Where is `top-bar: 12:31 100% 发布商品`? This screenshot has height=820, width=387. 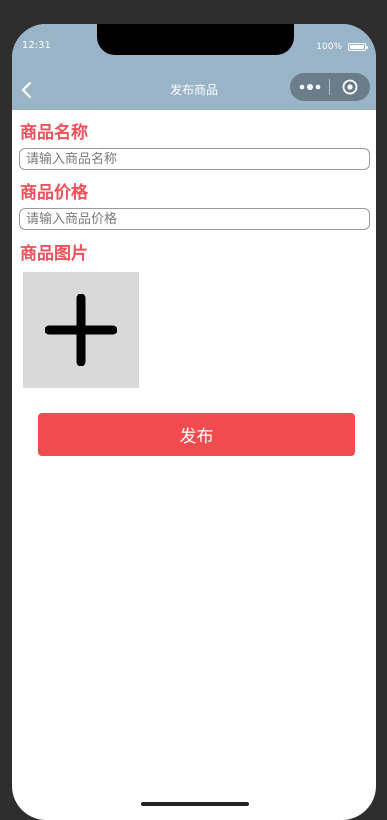
top-bar: 12:31 100% 发布商品 is located at coordinates (194, 67).